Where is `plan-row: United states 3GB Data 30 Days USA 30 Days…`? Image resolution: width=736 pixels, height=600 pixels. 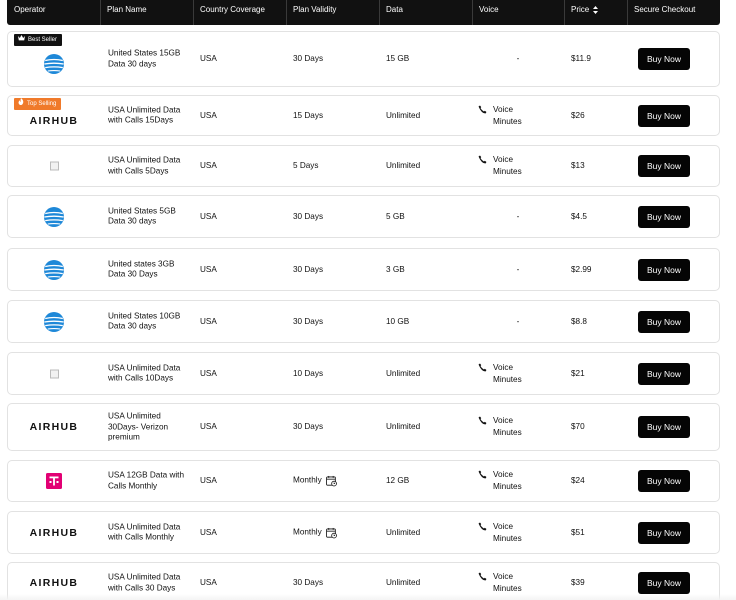
plan-row: United states 3GB Data 30 Days USA 30 Days… is located at coordinates (363, 269).